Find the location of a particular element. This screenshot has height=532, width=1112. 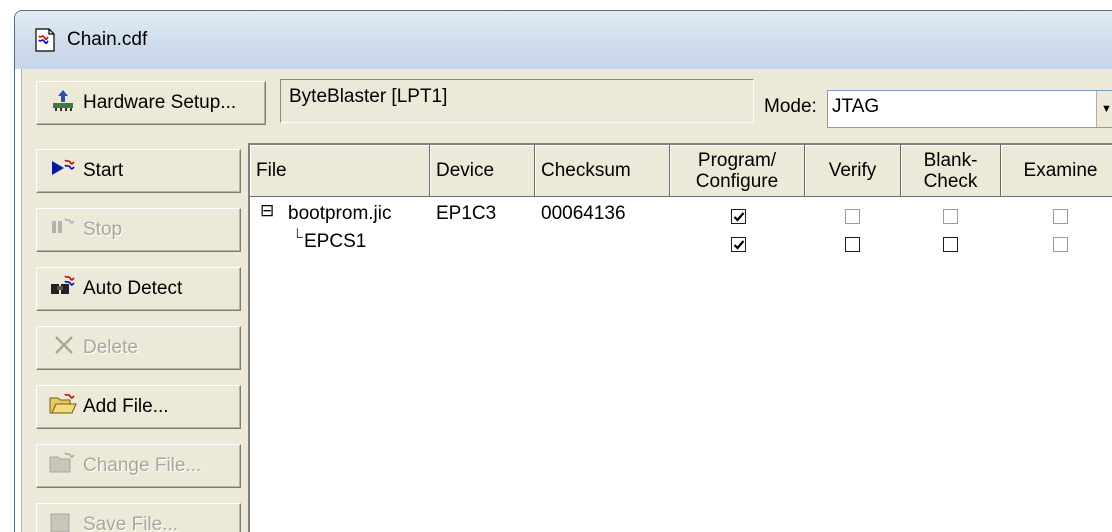

start-button: Start is located at coordinates (138, 171).